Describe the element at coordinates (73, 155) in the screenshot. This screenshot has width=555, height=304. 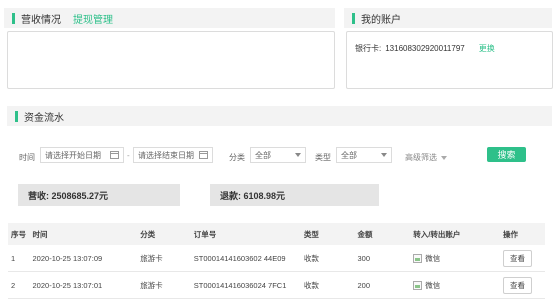
I see `start-date-placeholder: 请选择开始日期` at that location.